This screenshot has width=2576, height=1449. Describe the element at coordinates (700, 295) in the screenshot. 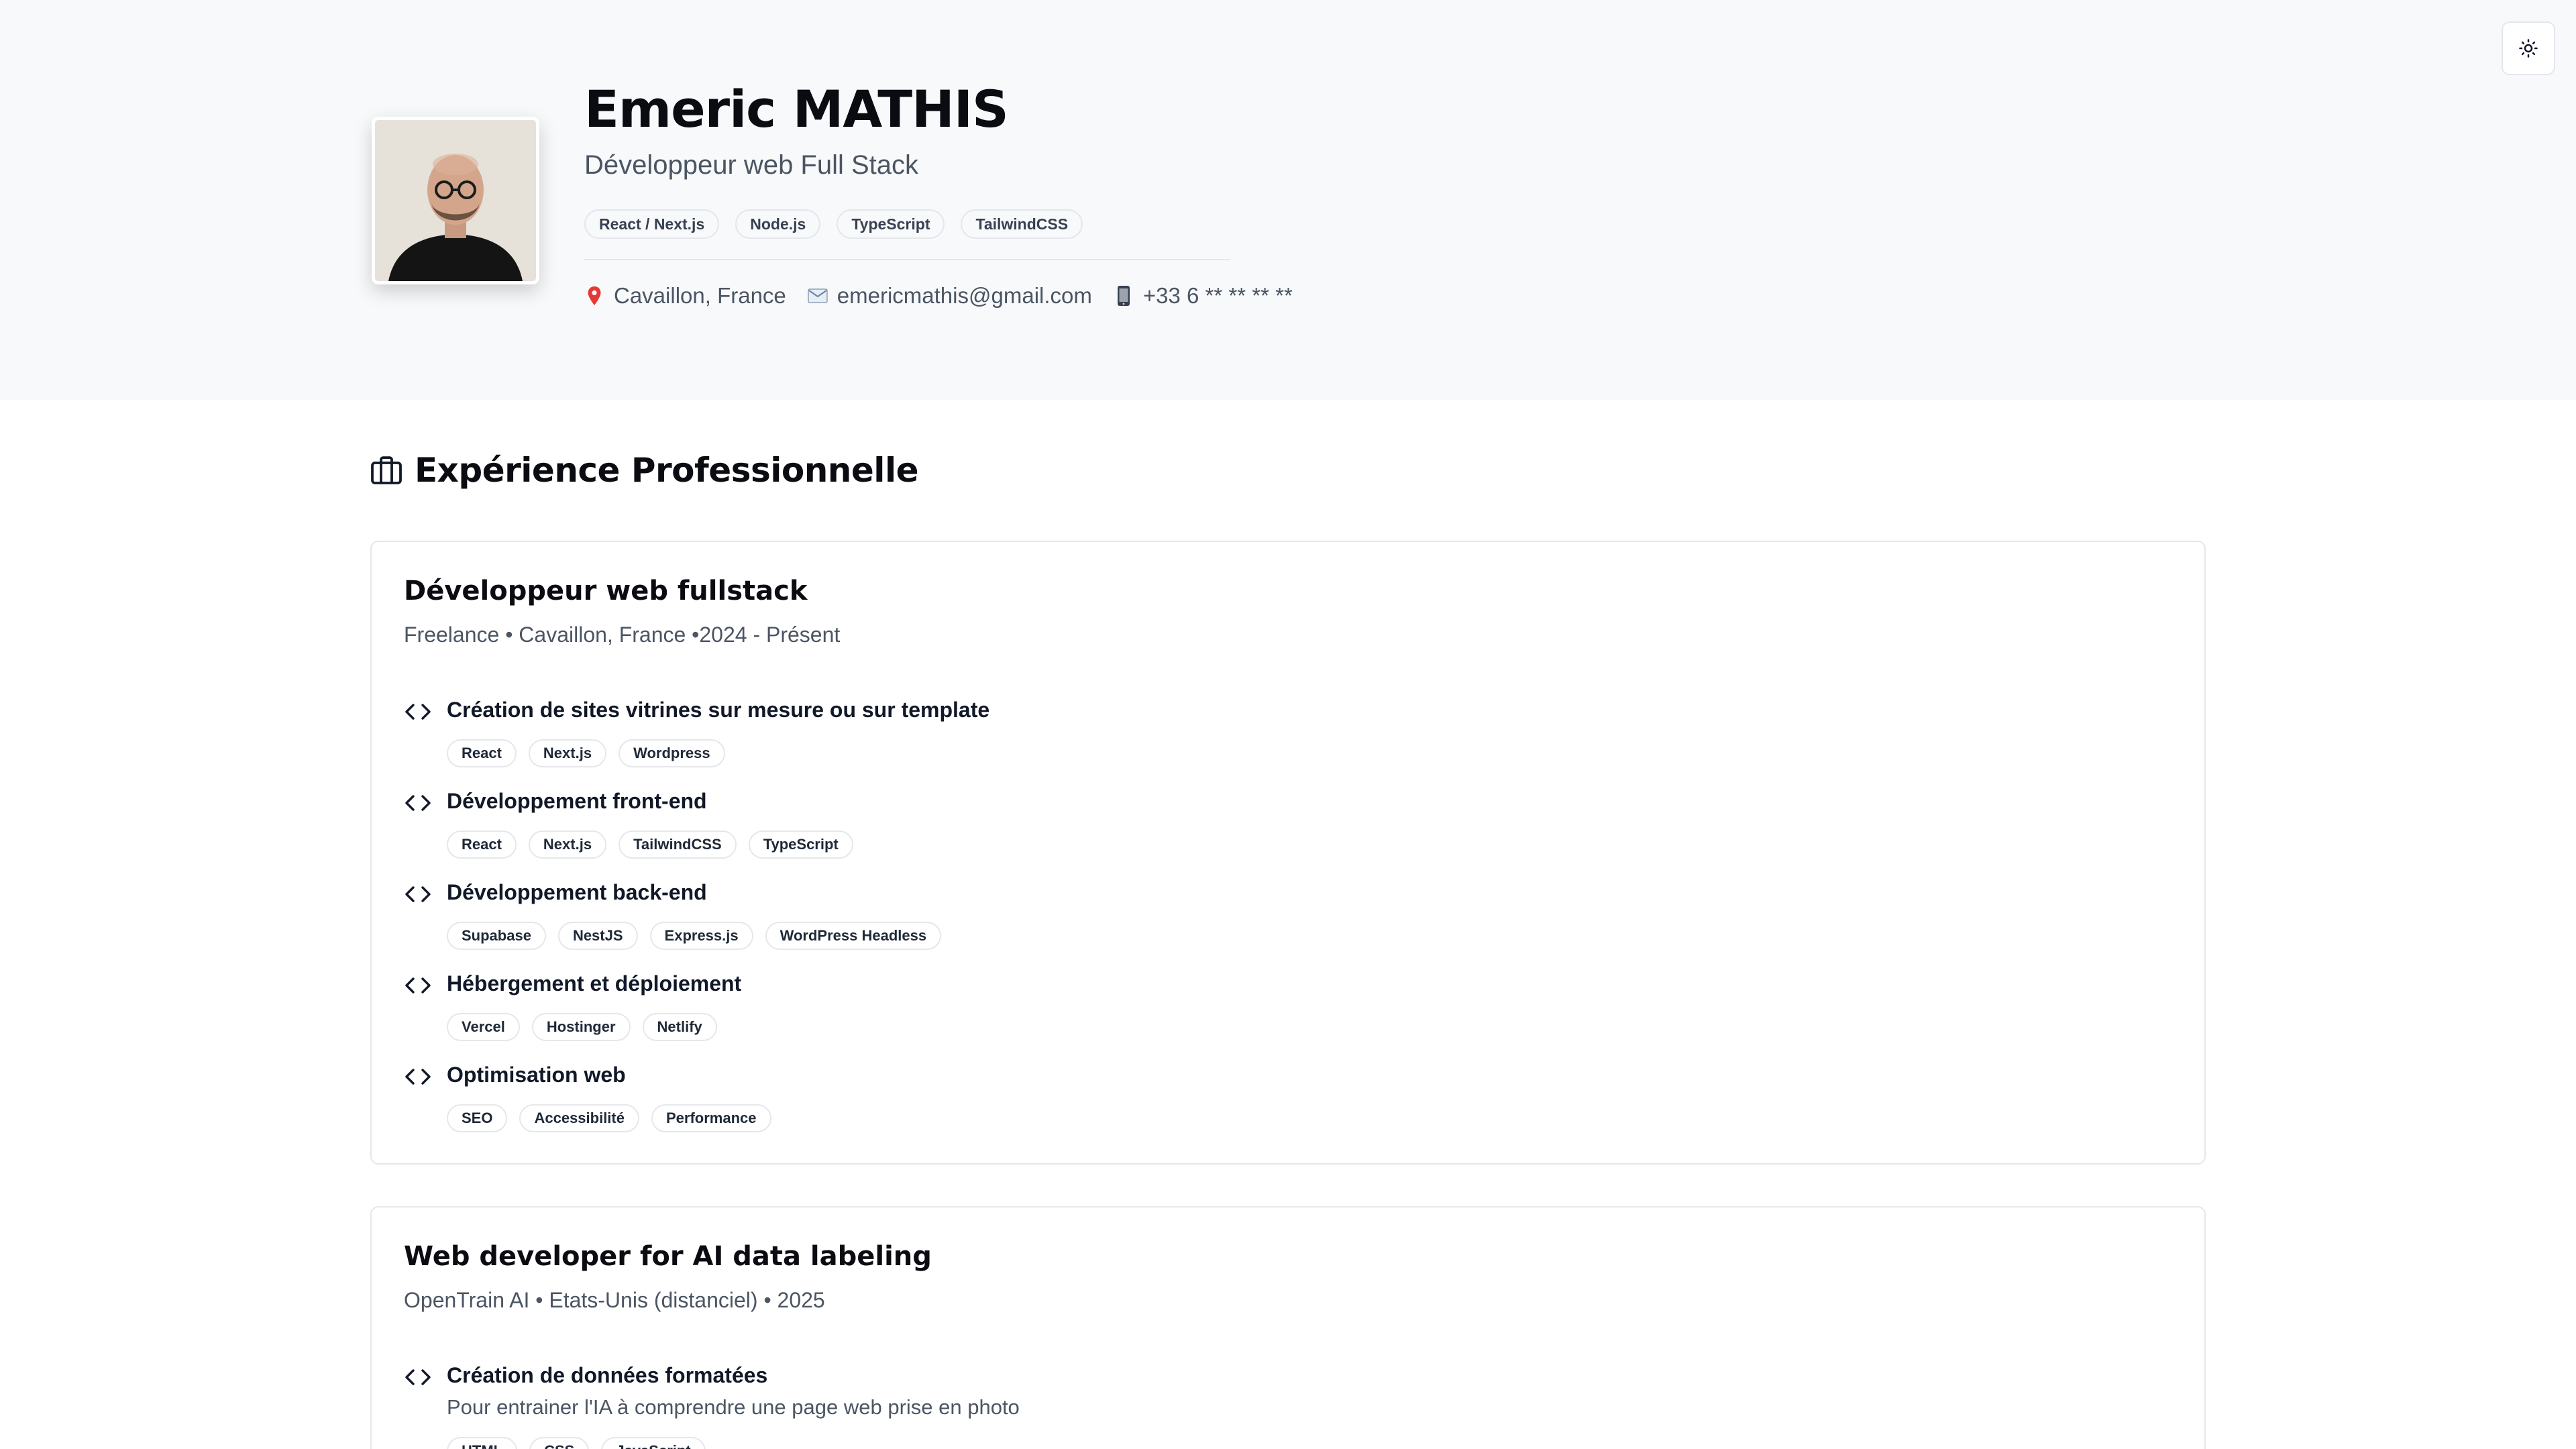

I see `location-text: Cavaillon, France` at that location.